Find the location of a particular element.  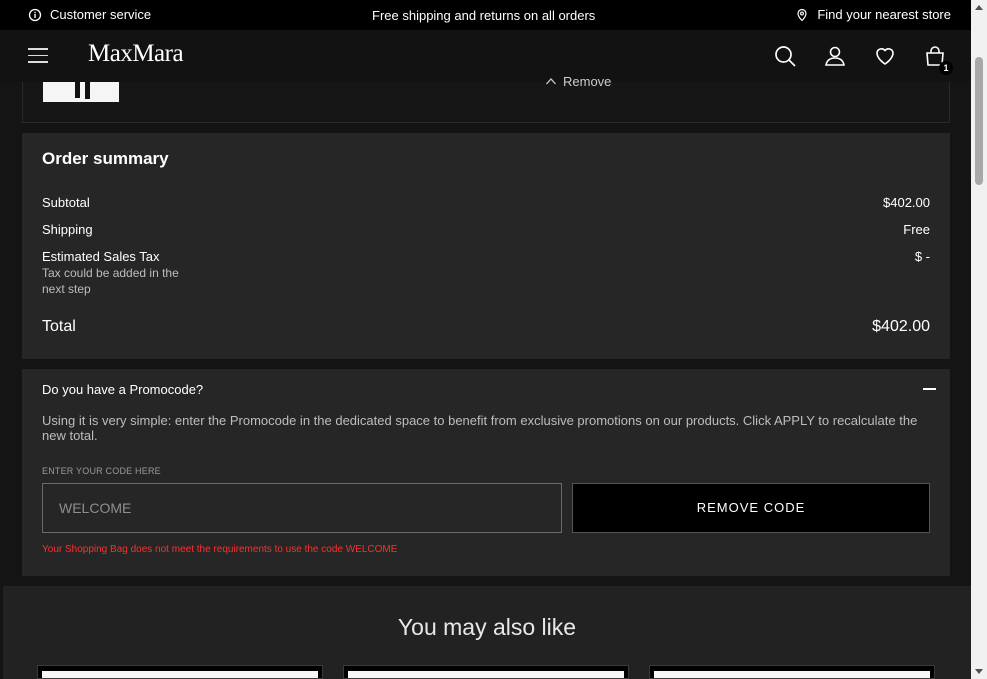

shipping-message: Free shipping and returns on all orders is located at coordinates (484, 15).